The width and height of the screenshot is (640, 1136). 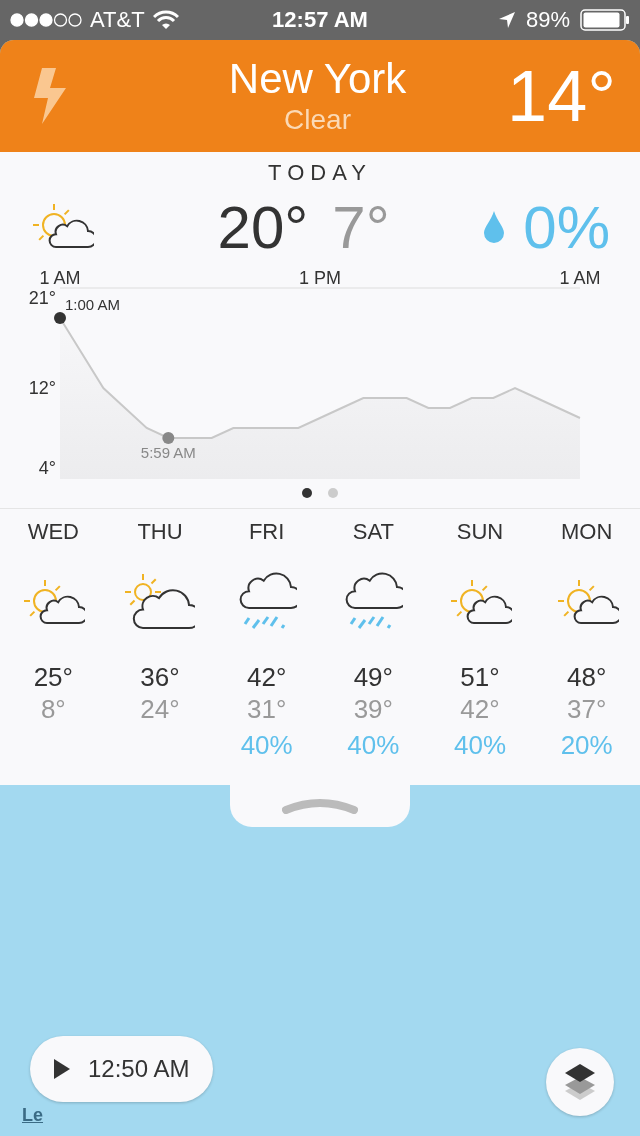 I want to click on day-label: SAT, so click(x=373, y=532).